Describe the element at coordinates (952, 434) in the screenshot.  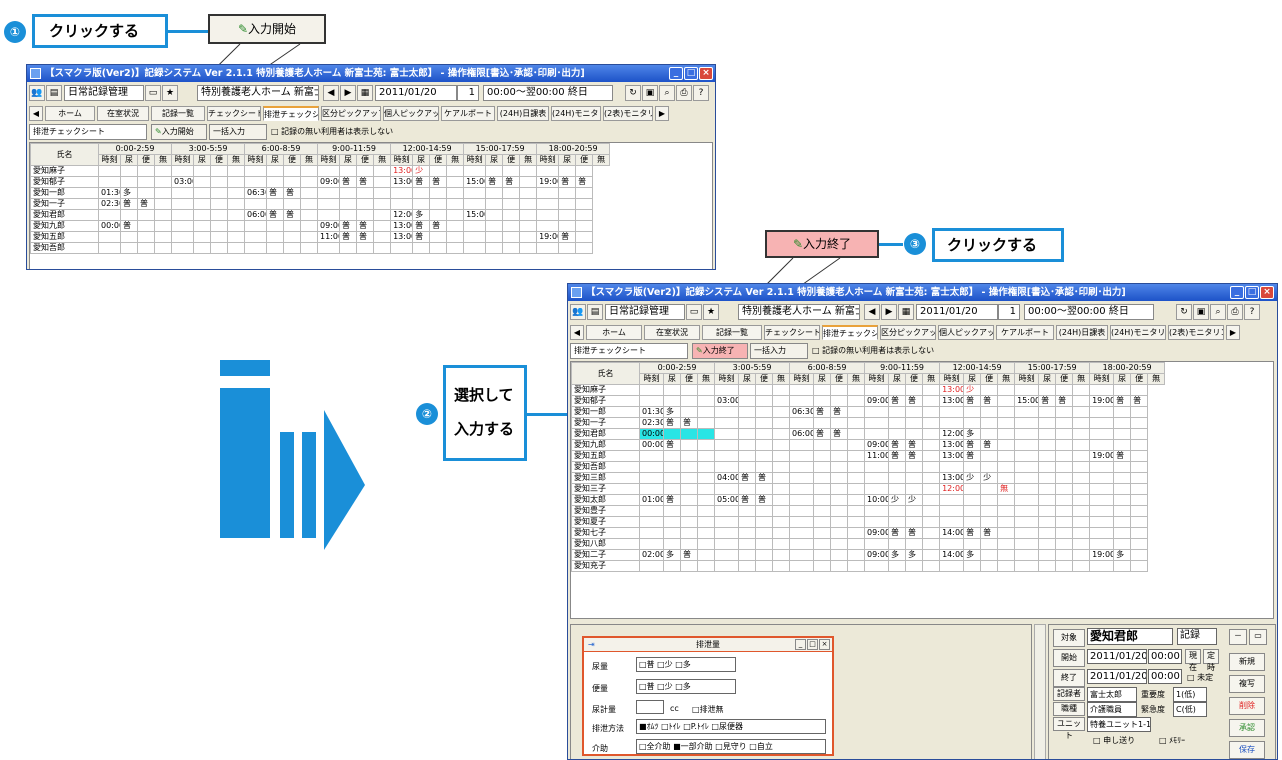
I see `grid-cell: 12:00` at that location.